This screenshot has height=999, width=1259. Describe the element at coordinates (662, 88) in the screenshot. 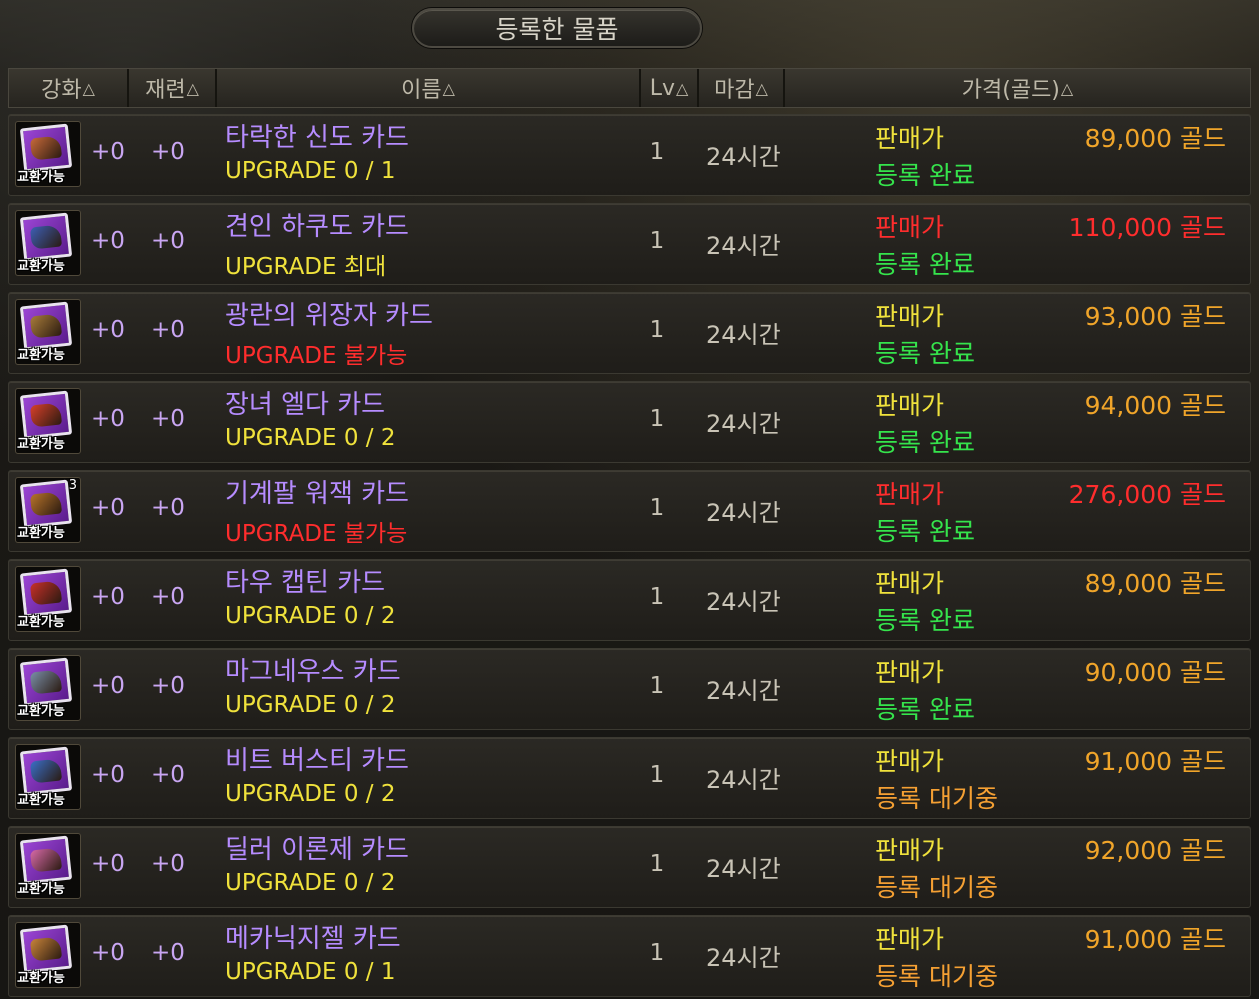

I see `header-label: Lv` at that location.